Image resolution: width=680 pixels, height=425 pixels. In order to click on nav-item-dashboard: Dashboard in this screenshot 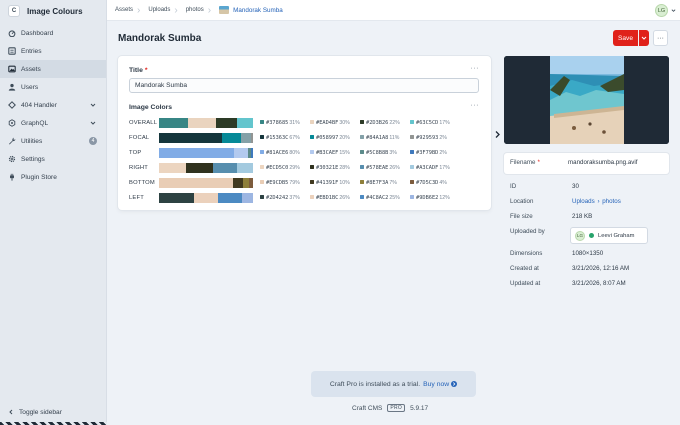, I will do `click(53, 33)`.